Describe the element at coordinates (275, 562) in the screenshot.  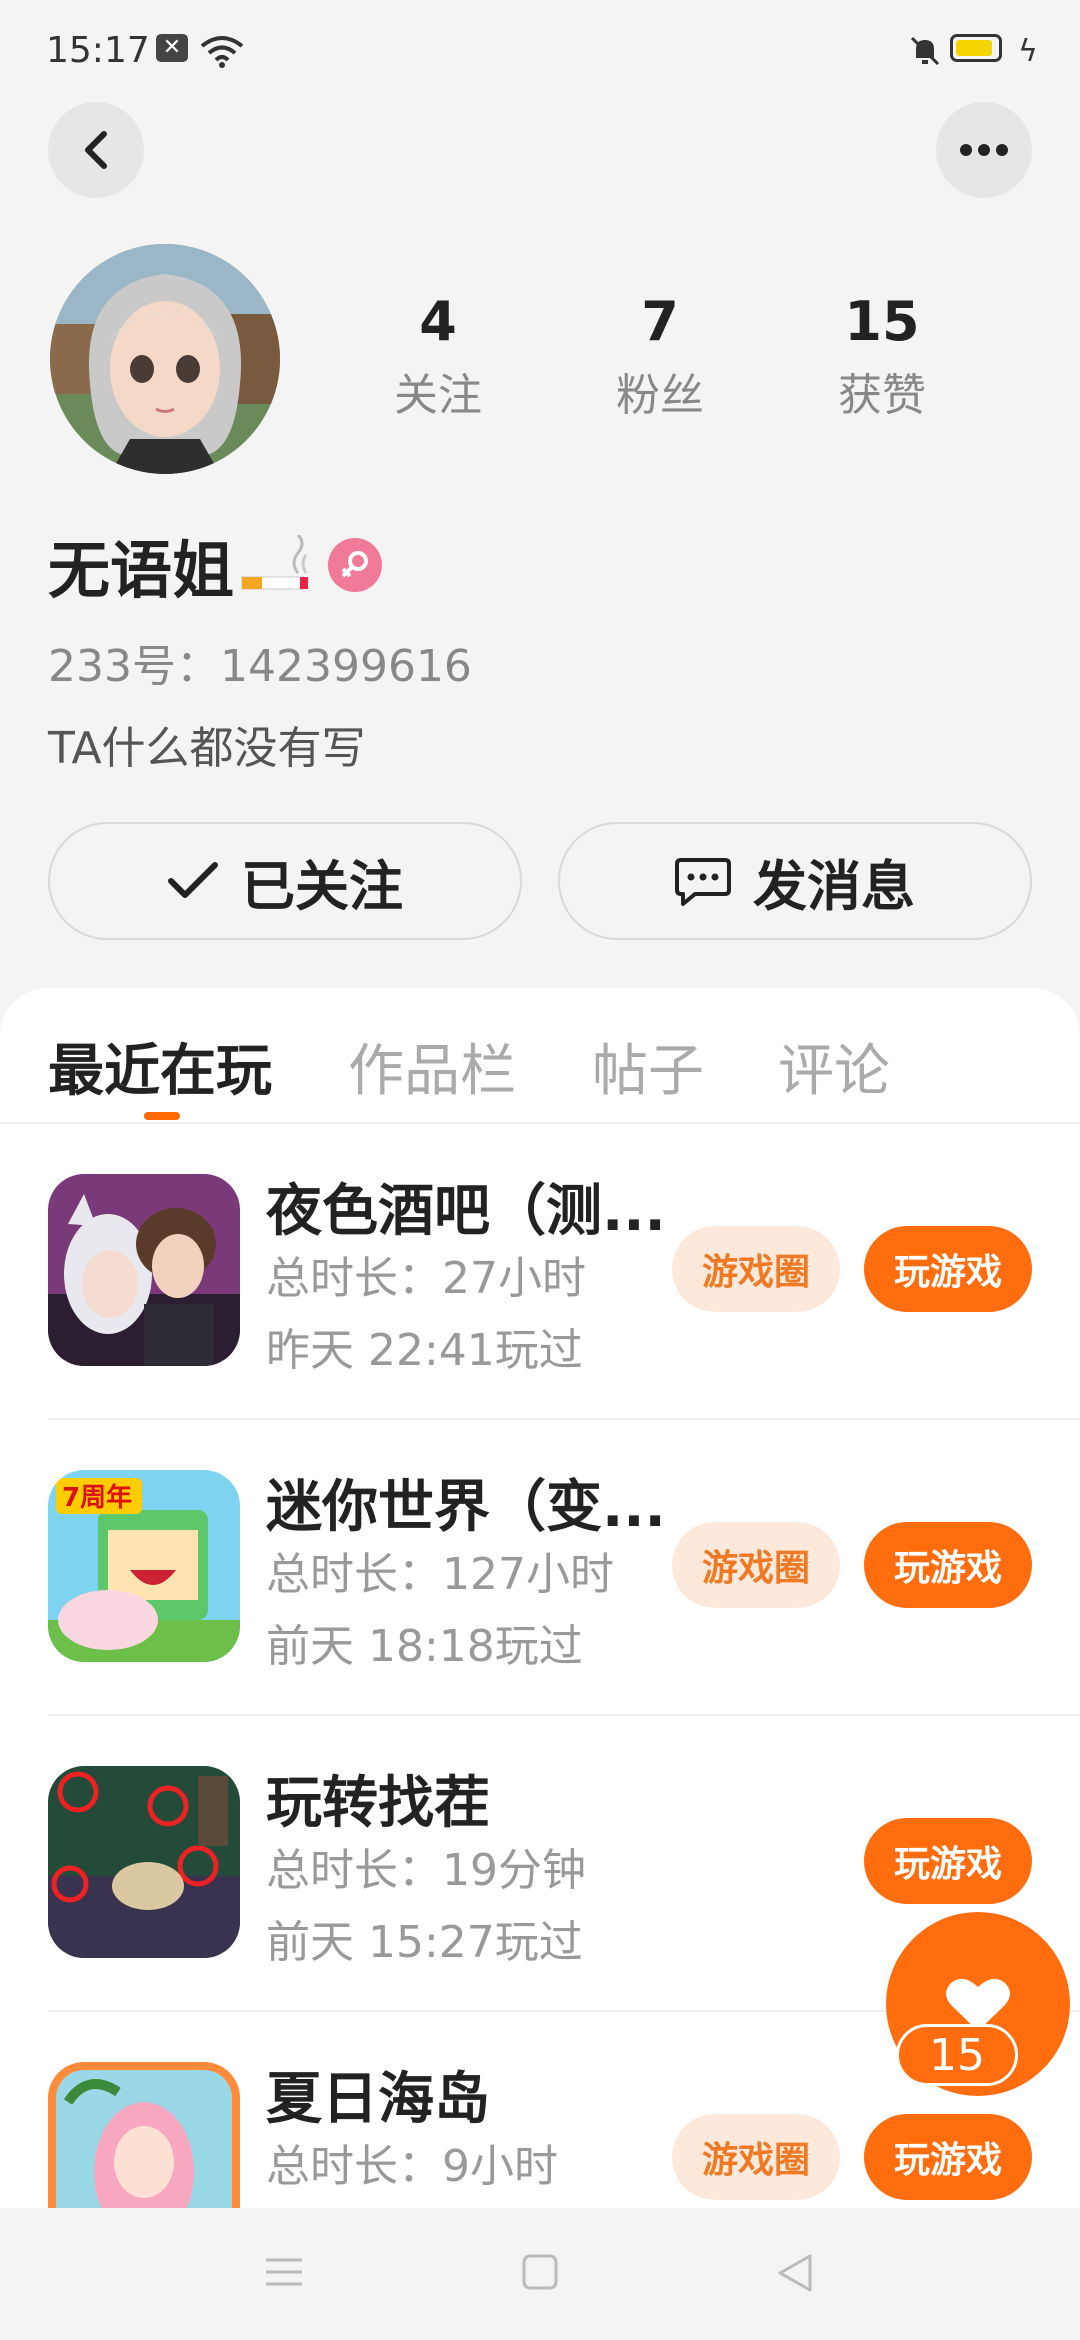
I see `cigarette-icon` at that location.